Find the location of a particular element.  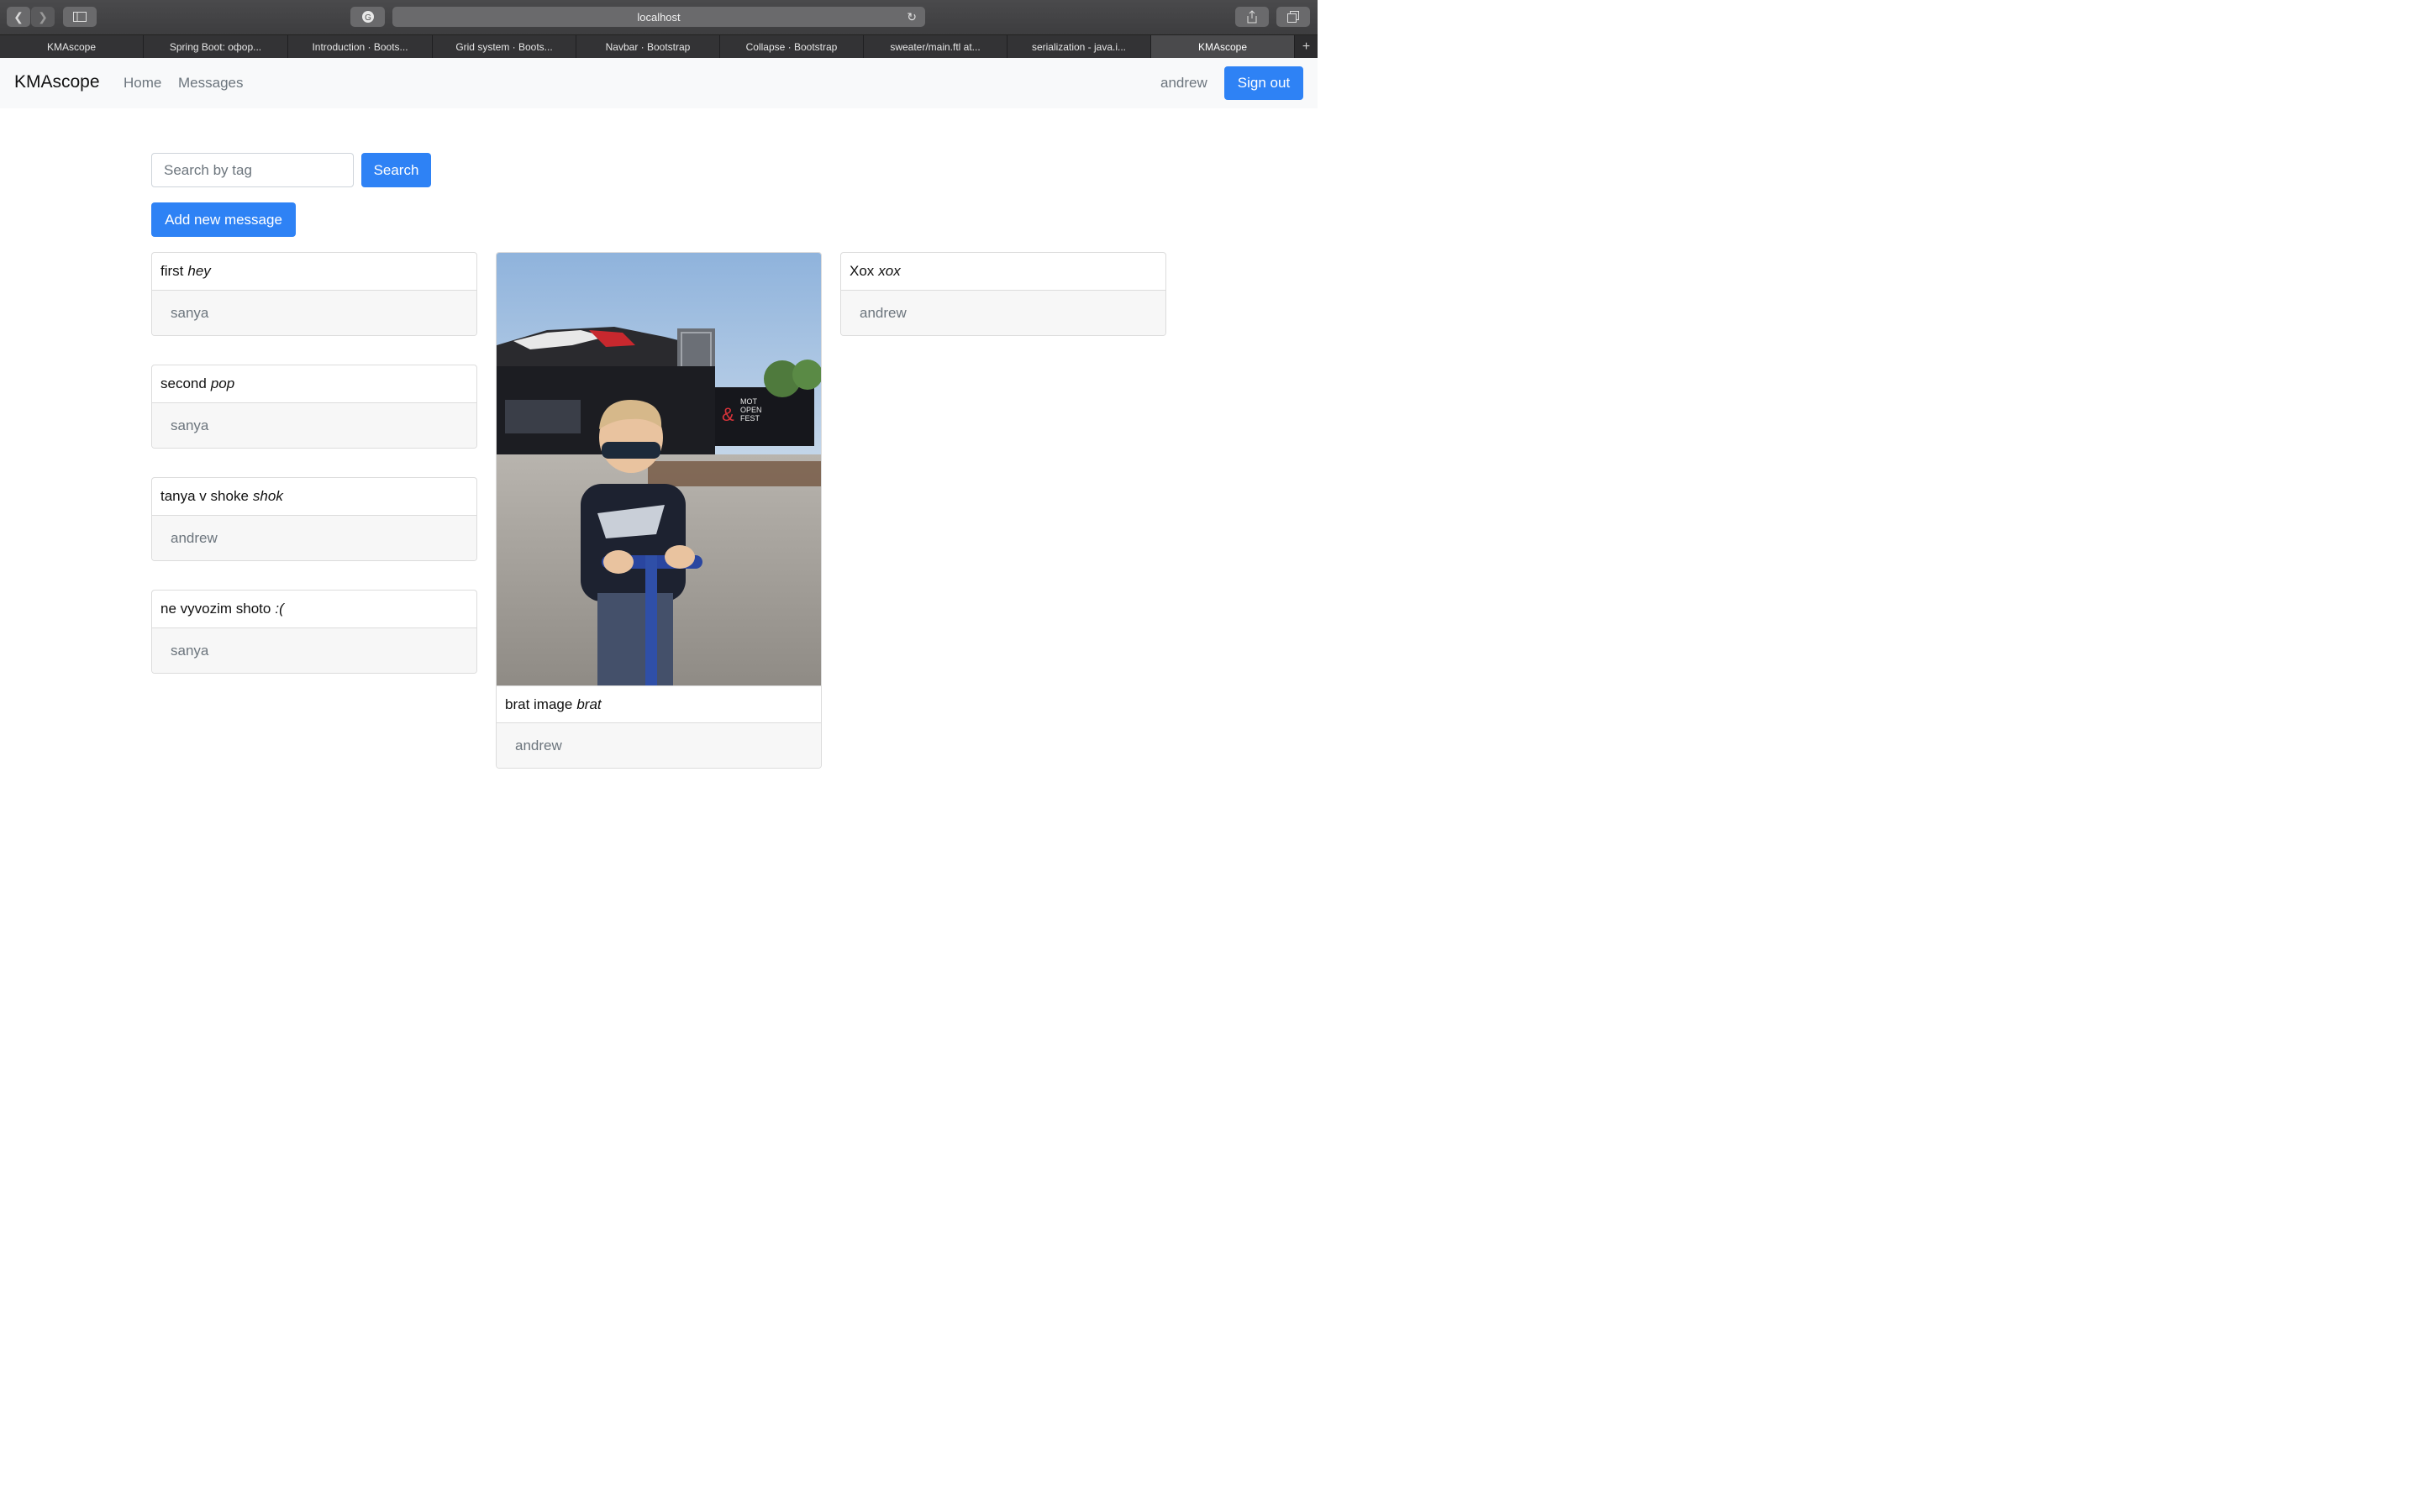

message-tag: pop is located at coordinates (223, 383).